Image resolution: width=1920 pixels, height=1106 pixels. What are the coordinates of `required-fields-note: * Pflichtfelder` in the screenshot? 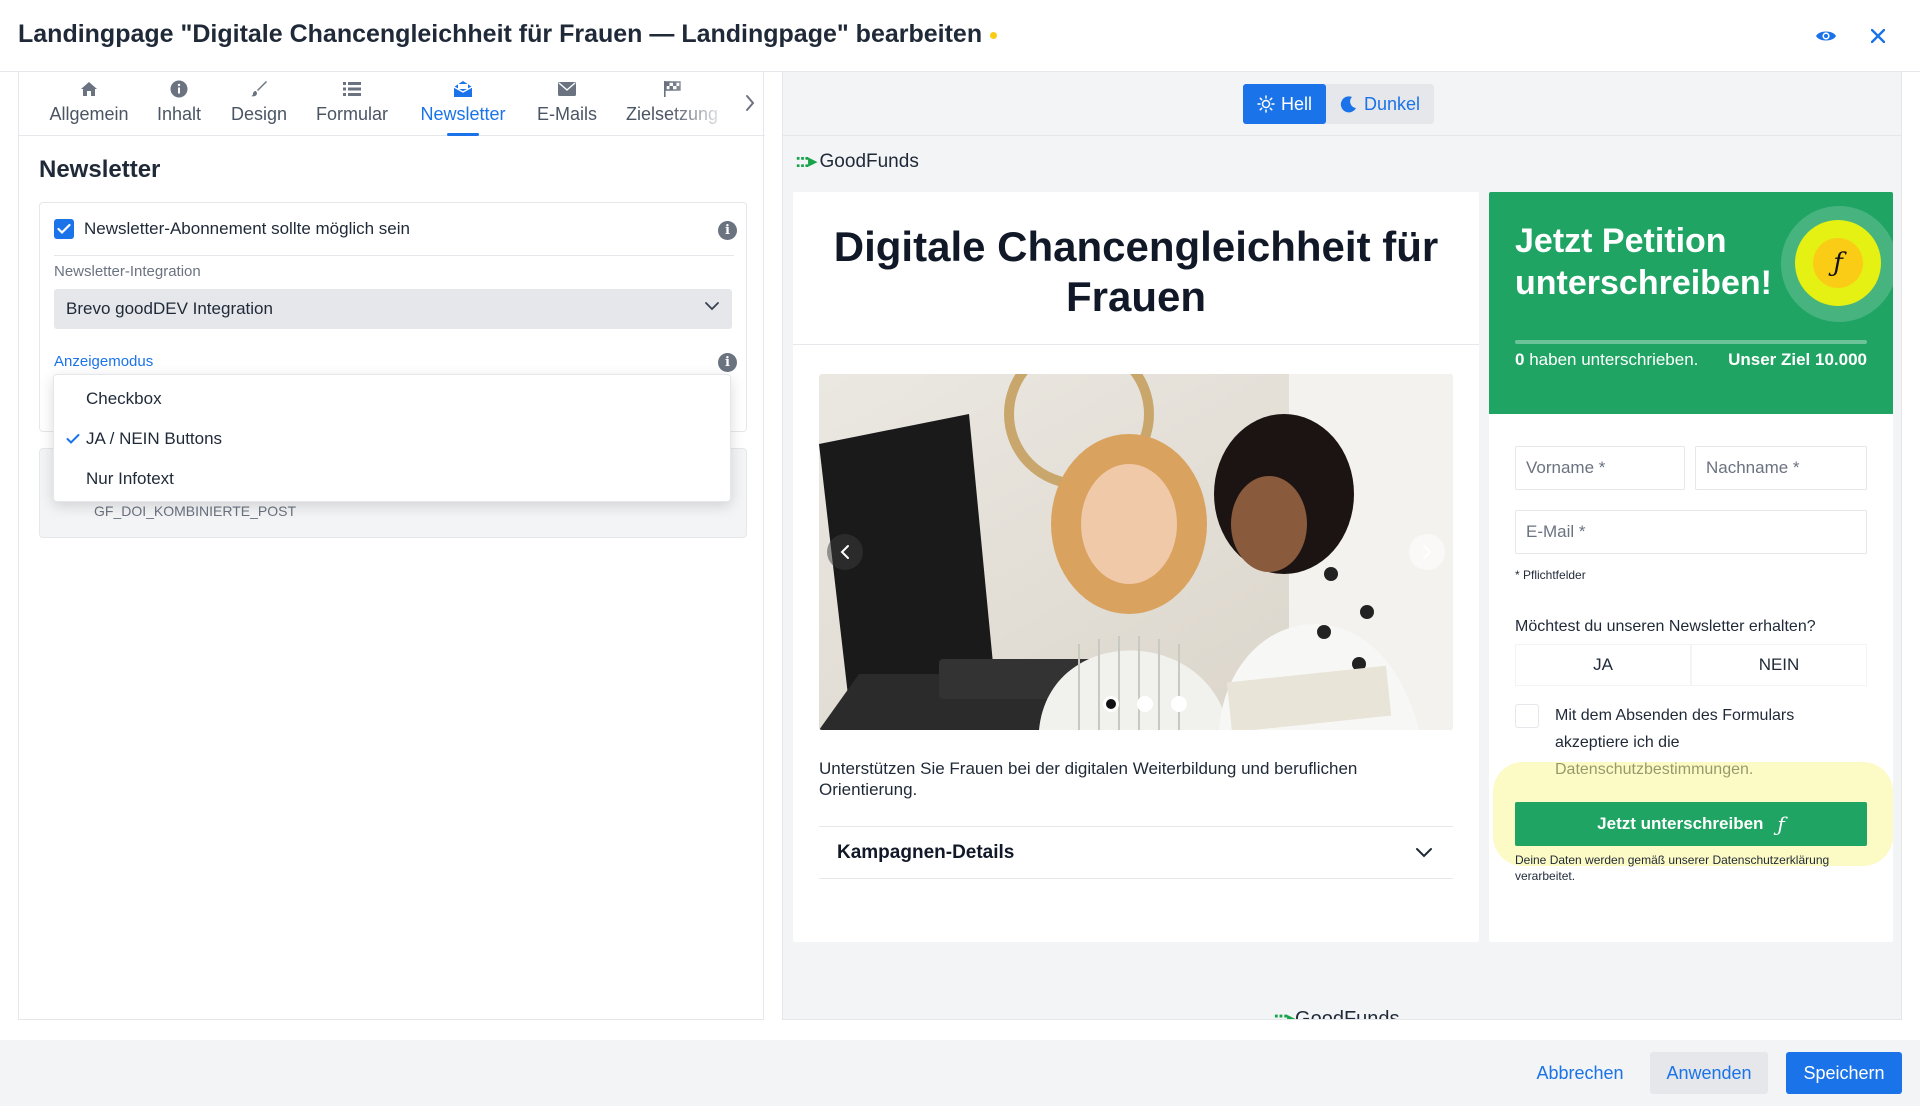 It's located at (1550, 575).